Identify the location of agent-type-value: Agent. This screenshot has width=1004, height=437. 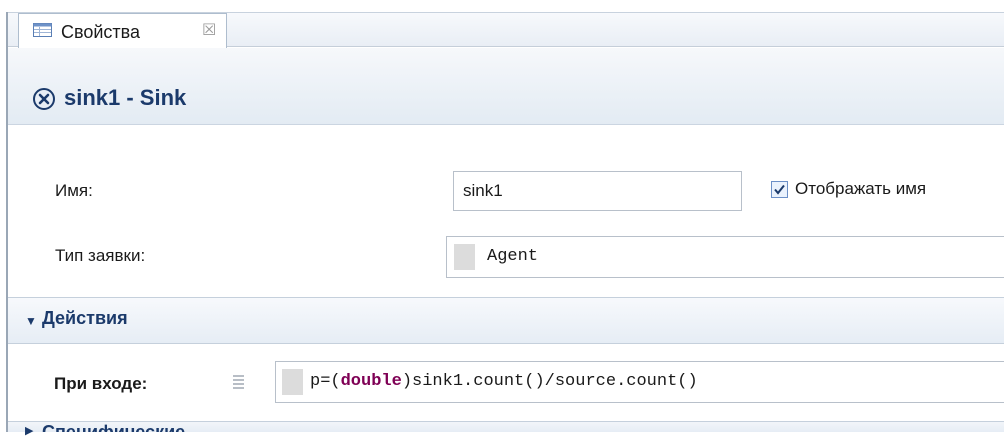
(512, 256).